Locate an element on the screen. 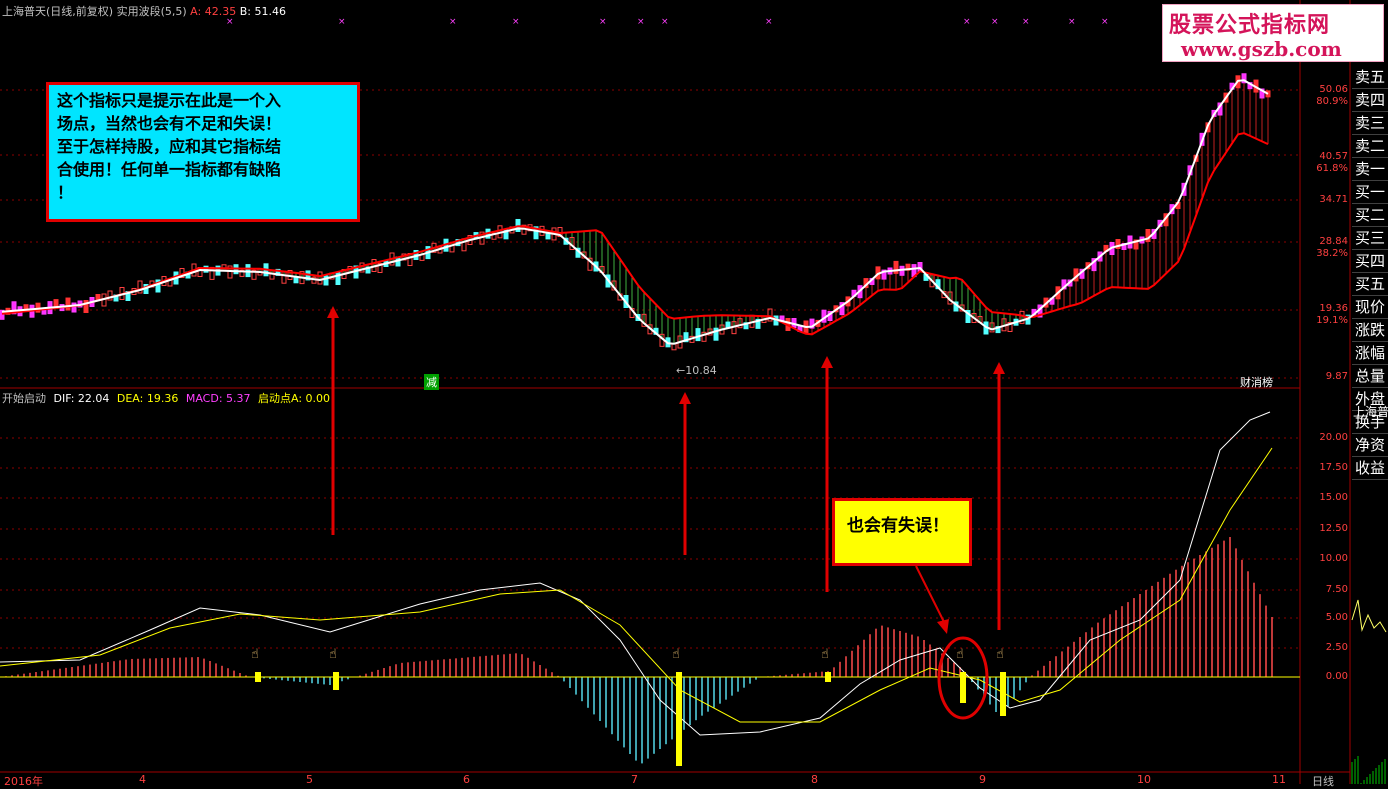 The width and height of the screenshot is (1388, 789). quote-row-label: 卖三 is located at coordinates (1370, 123).